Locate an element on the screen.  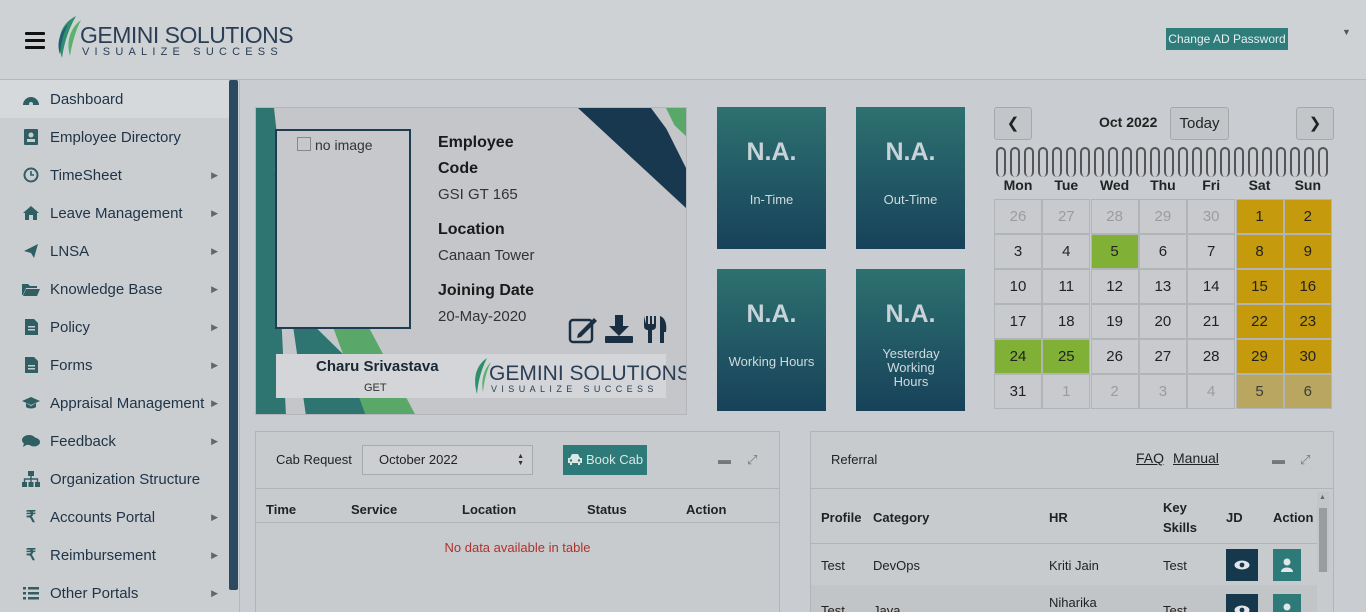
sidebar-item-forms: Forms ▶ is located at coordinates (114, 365).